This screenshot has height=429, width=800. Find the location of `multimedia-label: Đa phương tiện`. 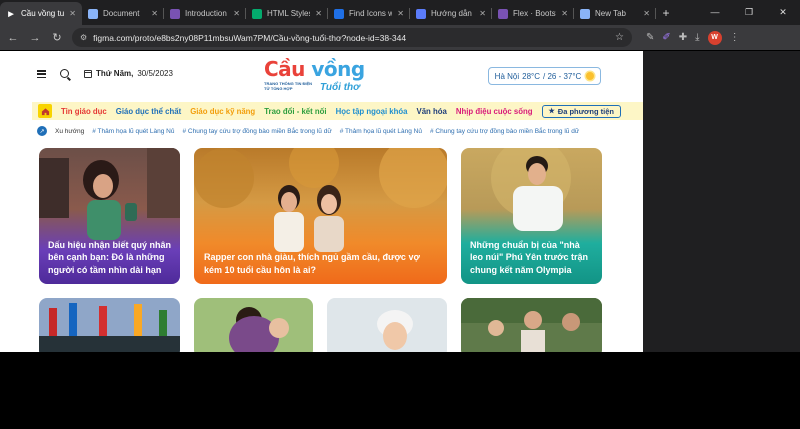

multimedia-label: Đa phương tiện is located at coordinates (585, 111).